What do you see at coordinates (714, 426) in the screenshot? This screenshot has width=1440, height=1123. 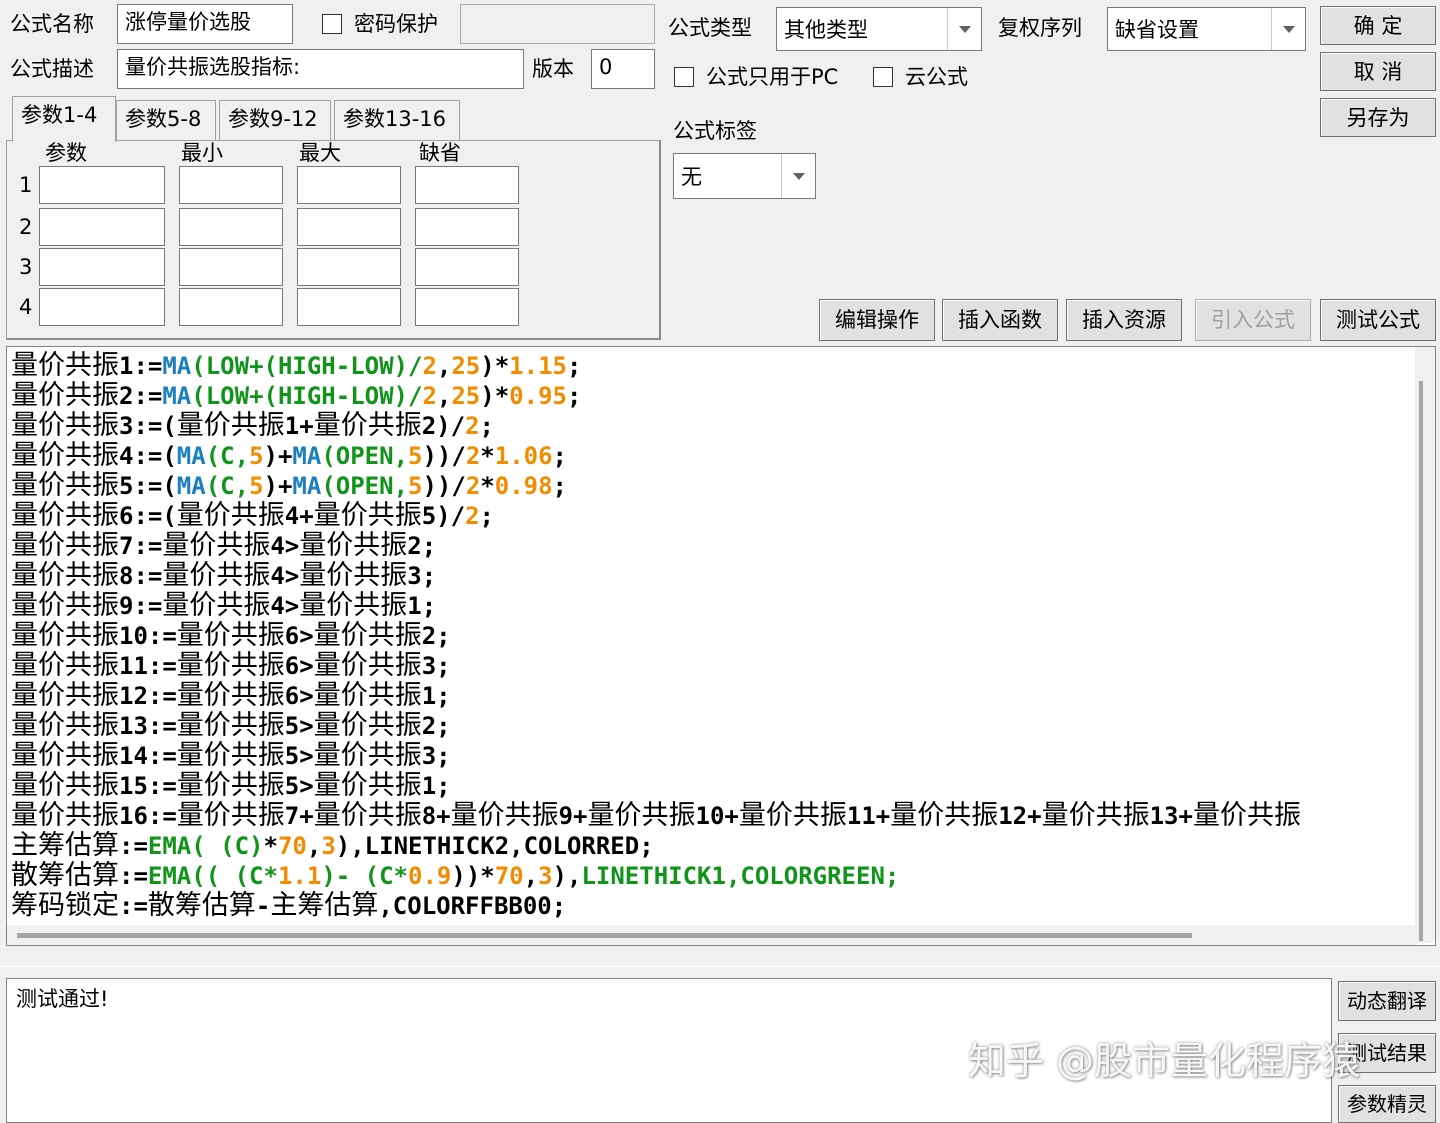 I see `code-line: 量价共振3:=(量价共振1+量价共振2)/2;` at bounding box center [714, 426].